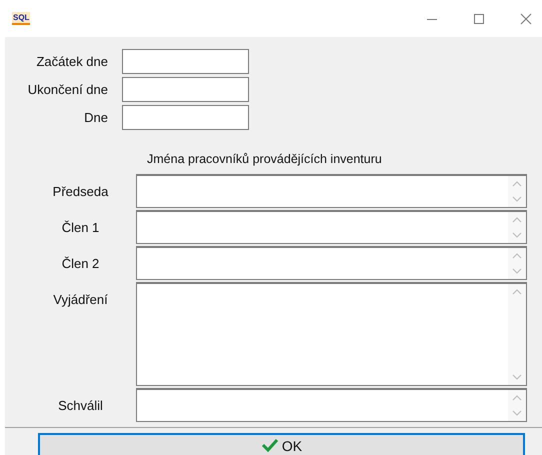  I want to click on field-label: Ukončení dne, so click(67, 89).